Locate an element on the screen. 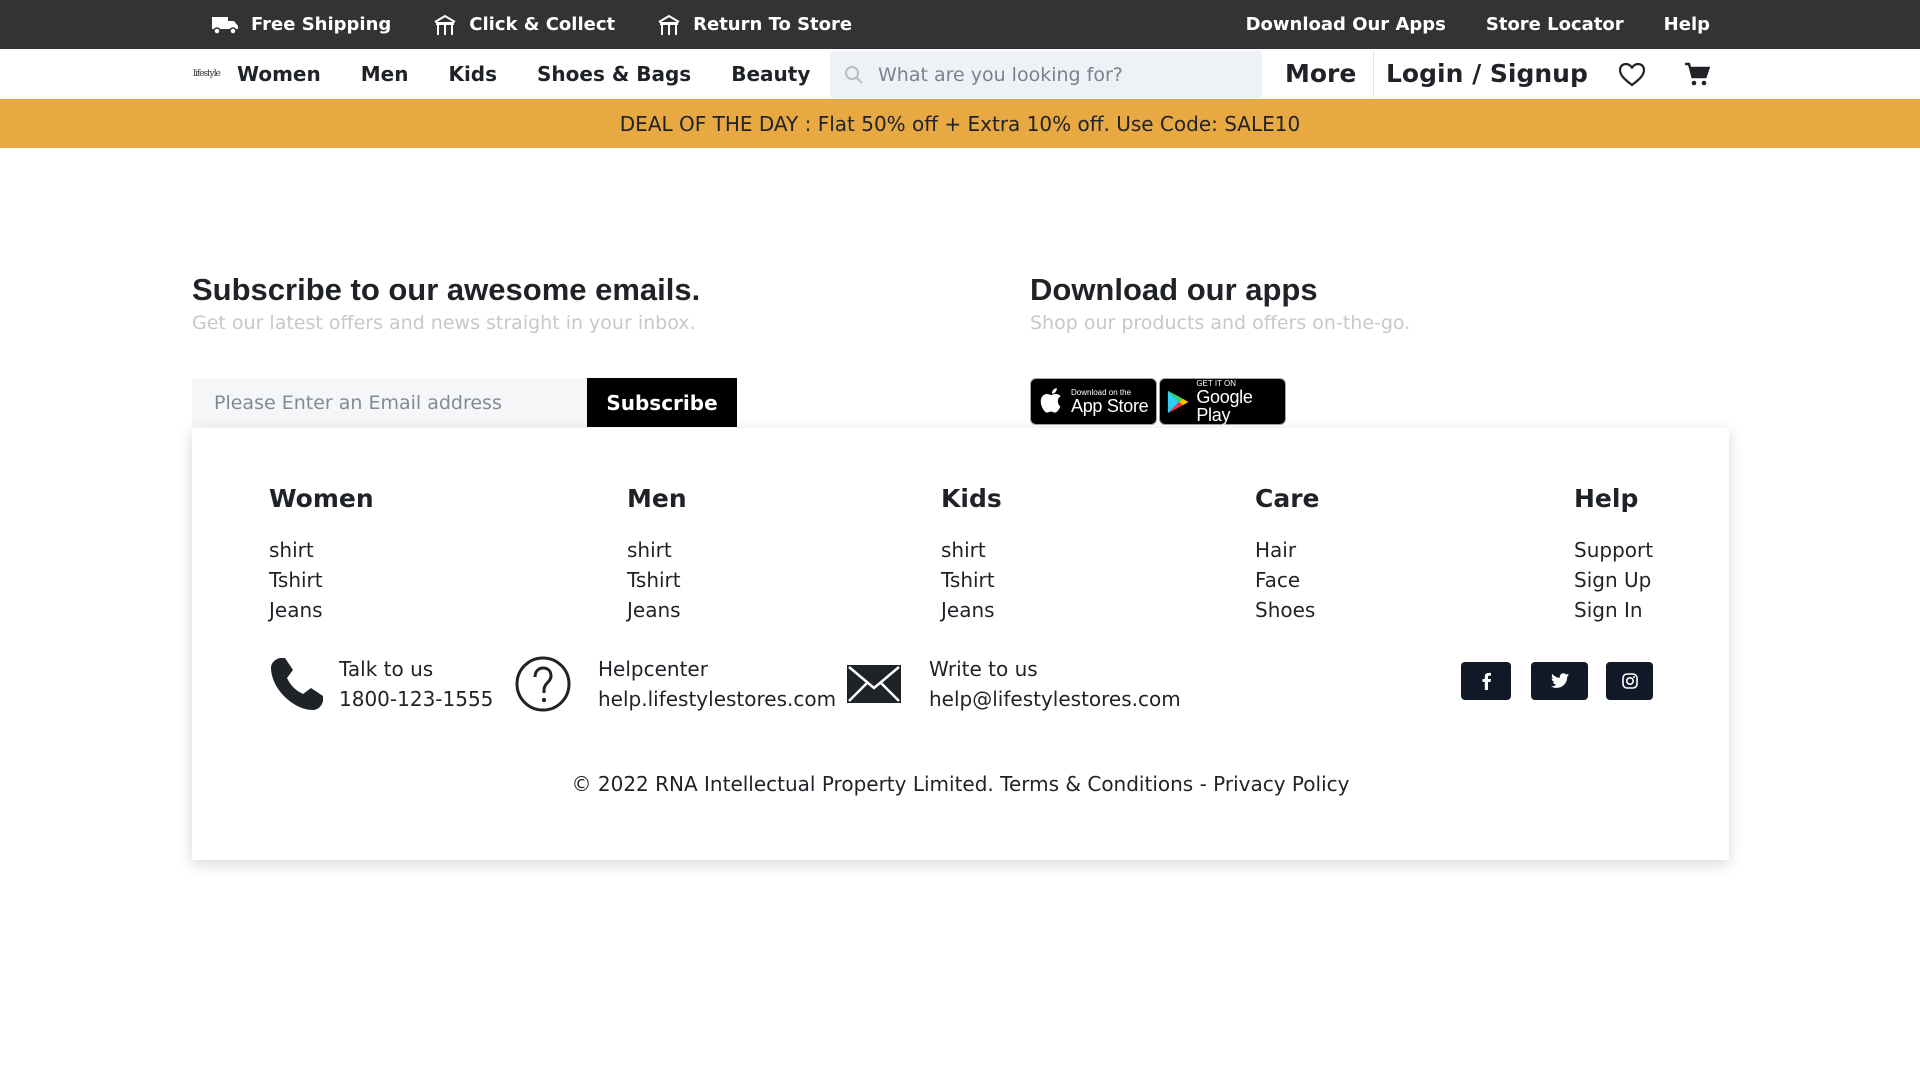 The height and width of the screenshot is (1080, 1920). nav-beauty: Beauty is located at coordinates (770, 74).